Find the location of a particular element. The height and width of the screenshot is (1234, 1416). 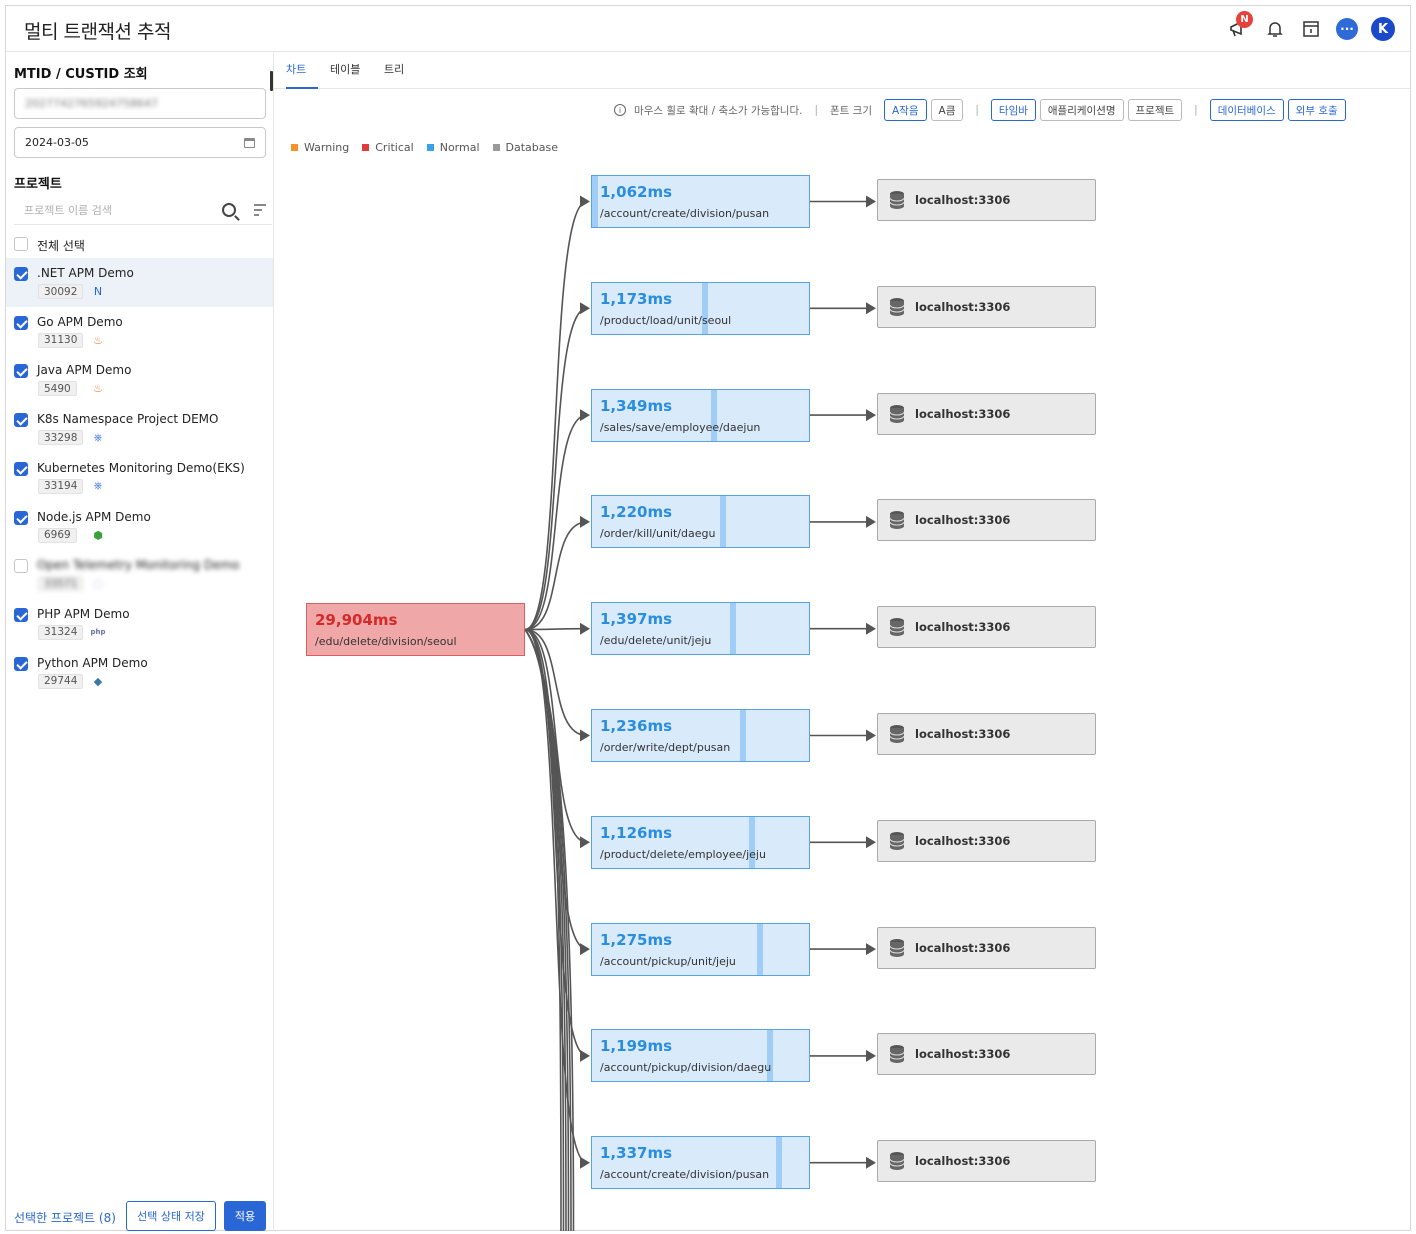

sort-icon is located at coordinates (260, 209).